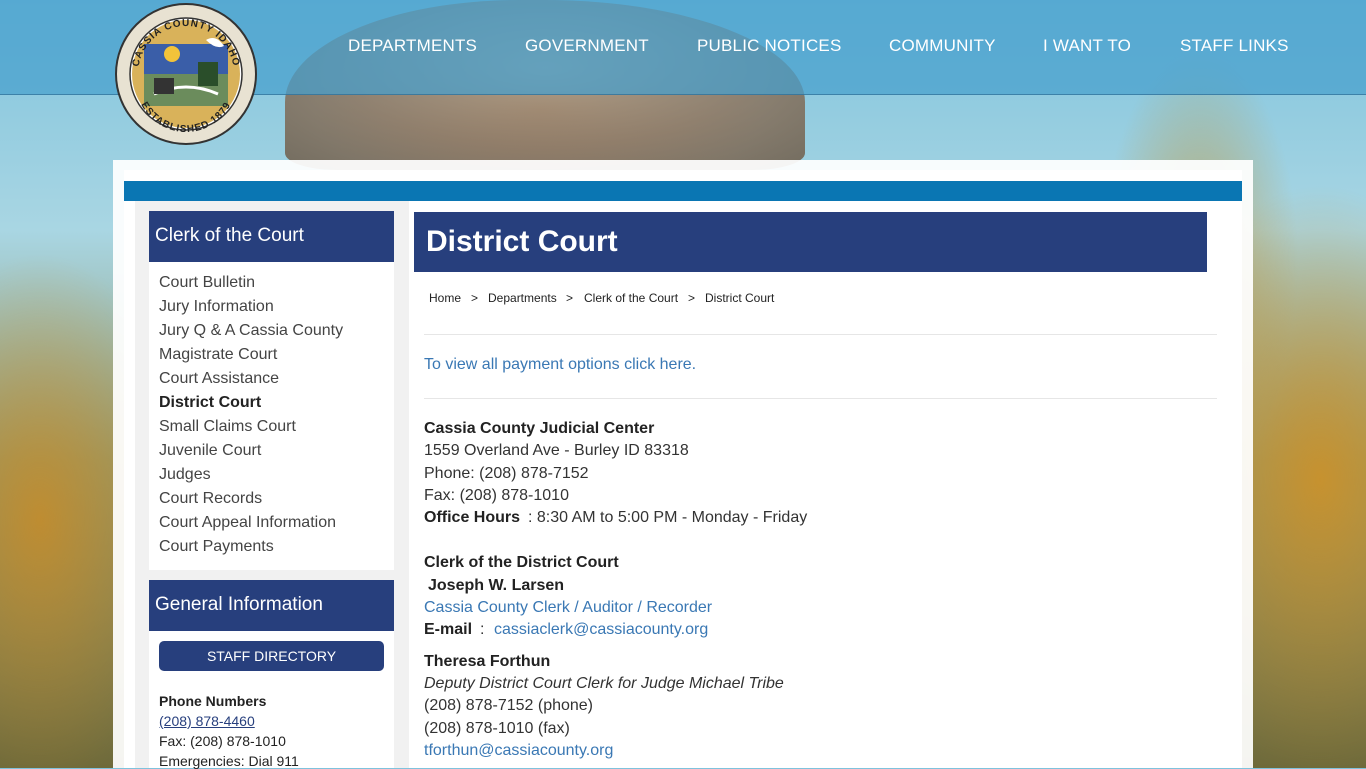  Describe the element at coordinates (186, 74) in the screenshot. I see `county-seal-logo: CASSIA COUNTY IDAHO ESTABLISHED 1879` at that location.